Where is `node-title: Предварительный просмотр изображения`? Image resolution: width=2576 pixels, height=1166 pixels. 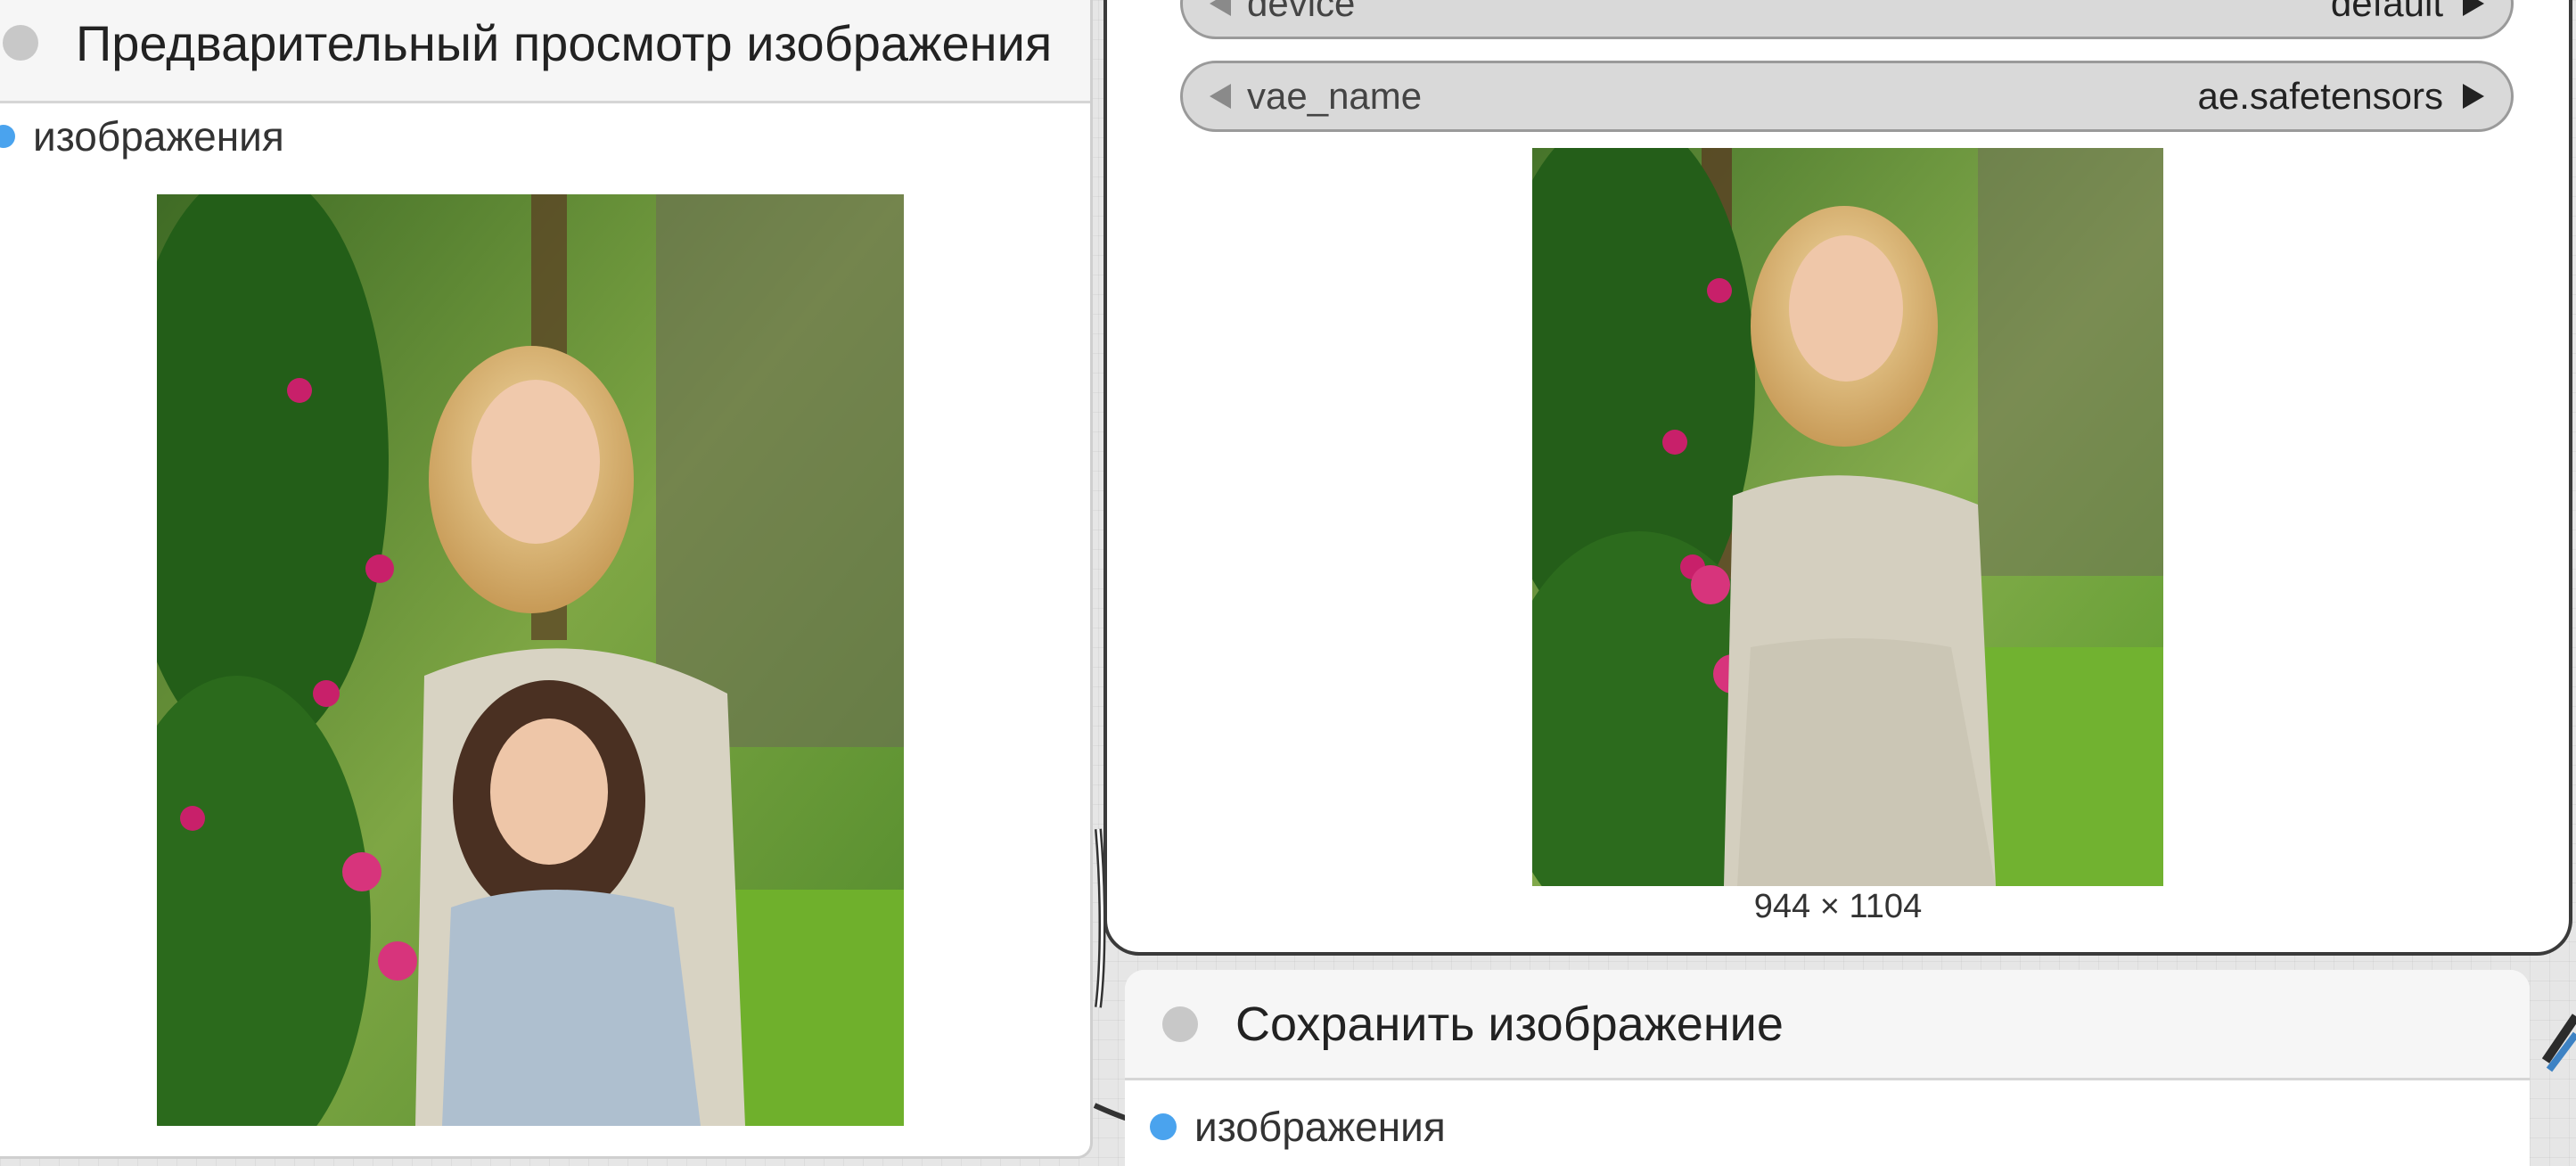
node-title: Предварительный просмотр изображения is located at coordinates (564, 42).